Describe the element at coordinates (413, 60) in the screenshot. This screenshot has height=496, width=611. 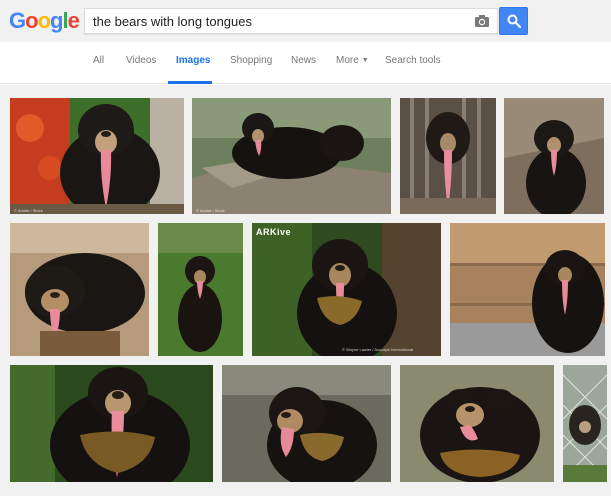
I see `tab-search-tools: Search tools` at that location.